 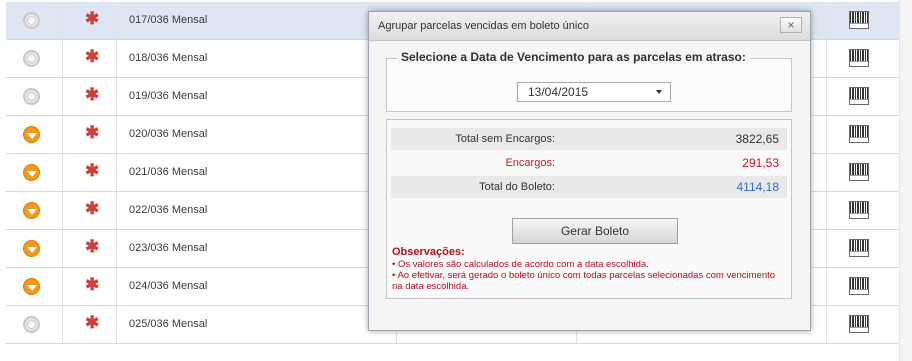 What do you see at coordinates (257, 172) in the screenshot?
I see `parcel-cell: 021/036 Mensal` at bounding box center [257, 172].